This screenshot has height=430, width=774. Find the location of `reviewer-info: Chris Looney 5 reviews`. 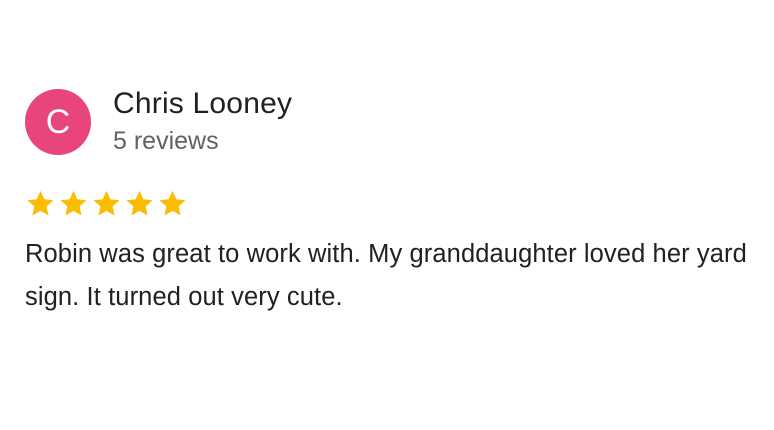

reviewer-info: Chris Looney 5 reviews is located at coordinates (202, 121).